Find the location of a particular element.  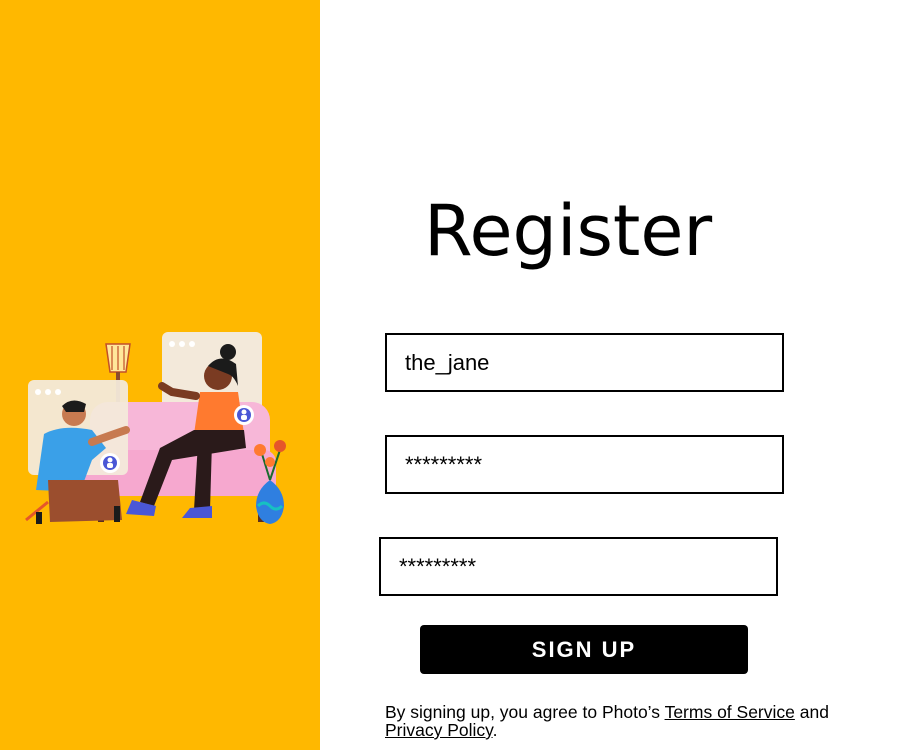

terms-middle: and is located at coordinates (811, 712).